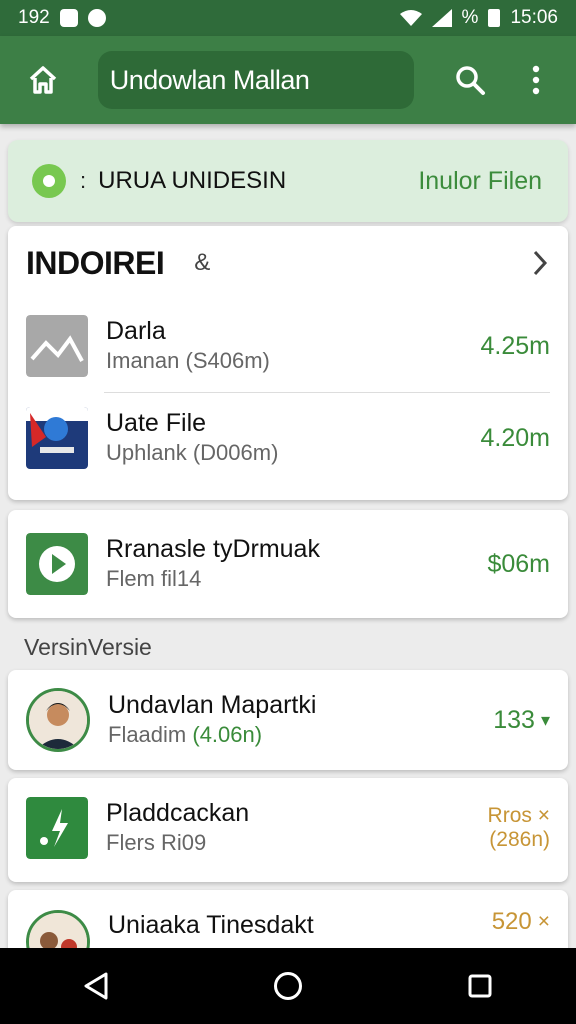 This screenshot has width=576, height=1024. I want to click on media-card: Rranasle tyDrmuak Flem fil14 $06m, so click(288, 564).